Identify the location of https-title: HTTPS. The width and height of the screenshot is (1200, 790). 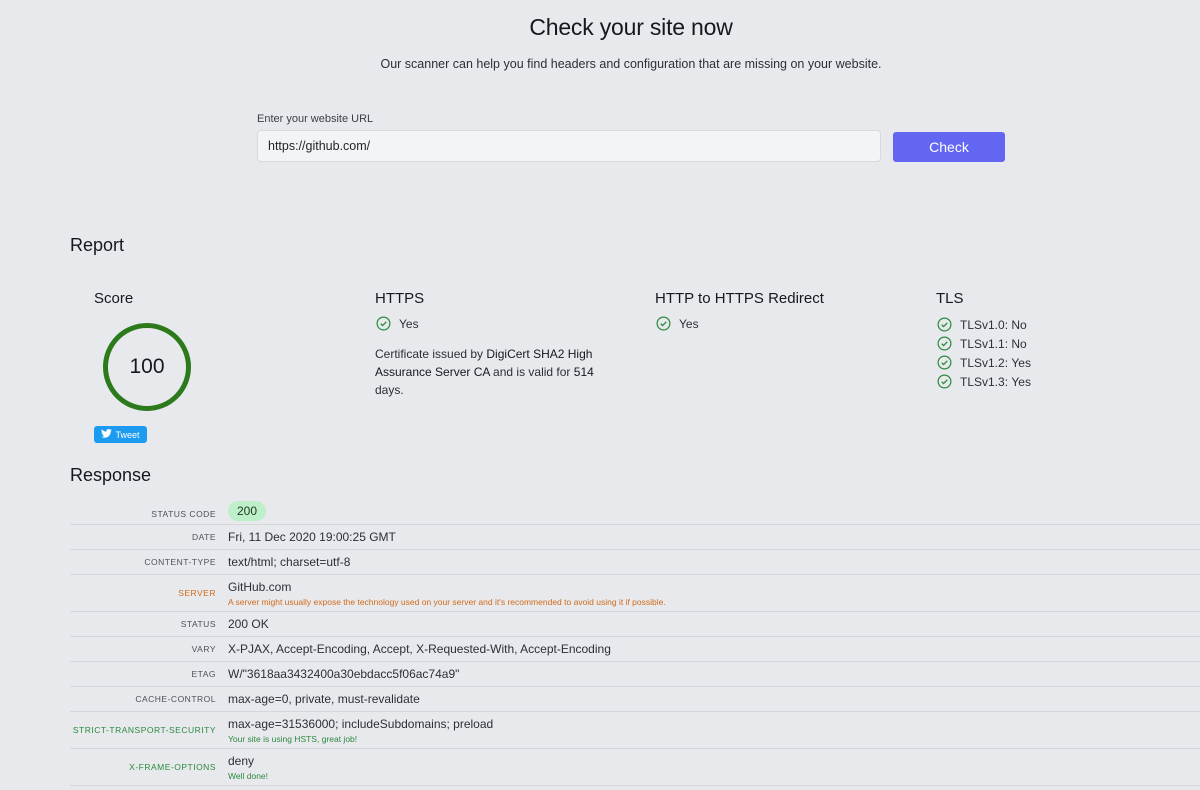
(400, 298).